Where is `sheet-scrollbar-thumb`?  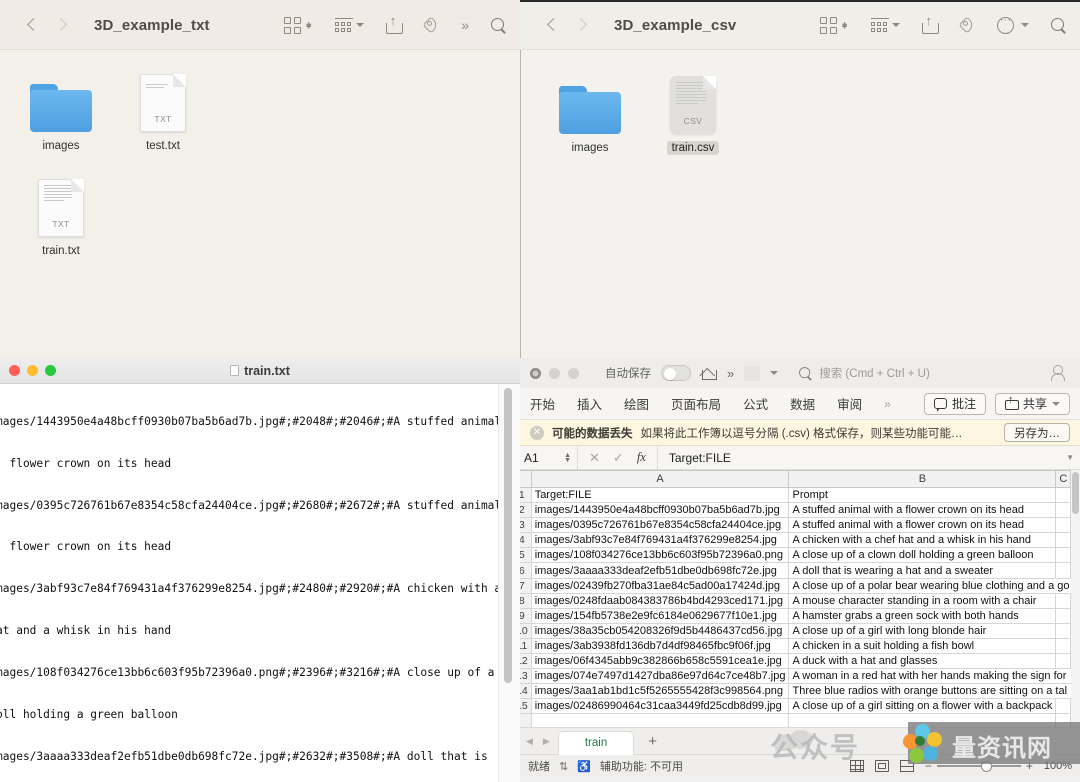 sheet-scrollbar-thumb is located at coordinates (1075, 493).